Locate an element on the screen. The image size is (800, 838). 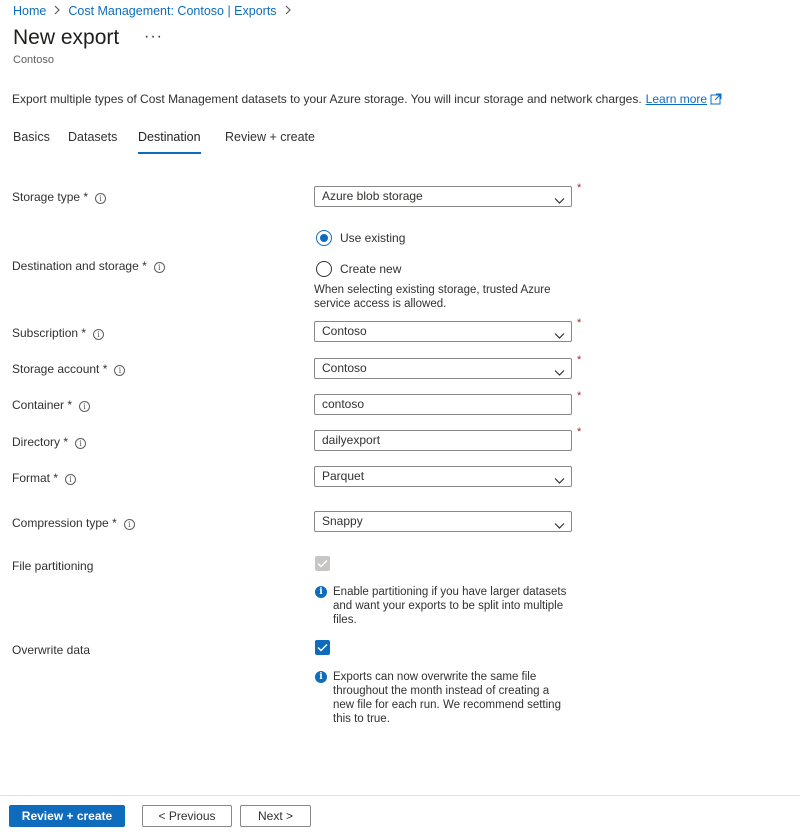
previous-button: < Previous is located at coordinates (187, 816).